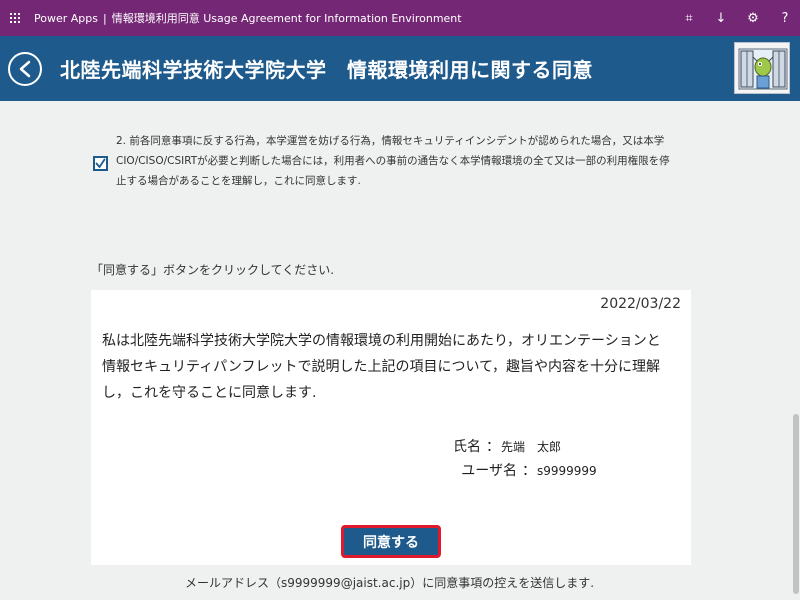 Image resolution: width=800 pixels, height=600 pixels. I want to click on checkmark-icon, so click(100, 163).